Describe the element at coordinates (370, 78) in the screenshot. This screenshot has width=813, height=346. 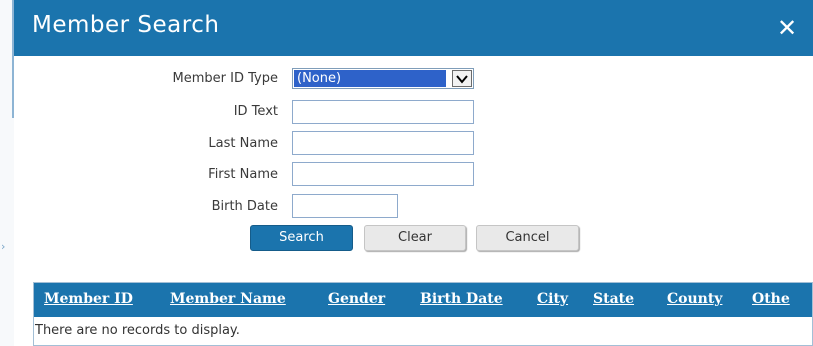
I see `member-id-type-selected: (None)` at that location.